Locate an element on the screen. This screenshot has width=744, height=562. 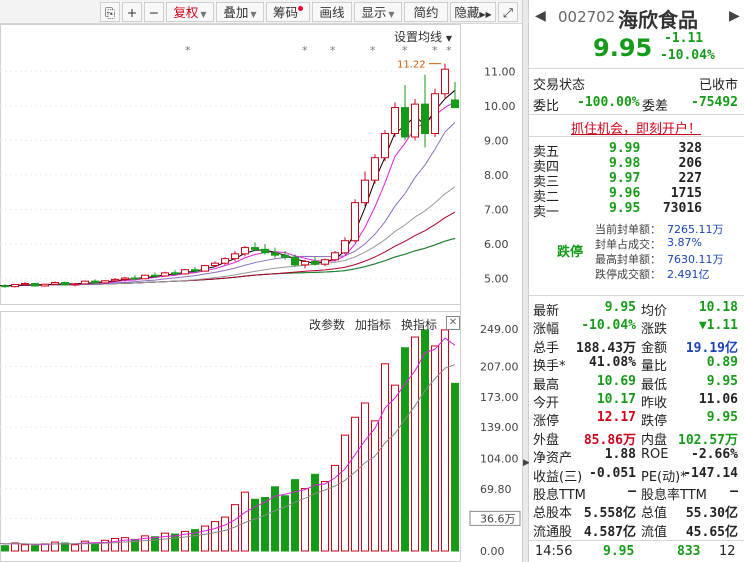
collapse-arrow-icon: ▶ is located at coordinates (526, 463).